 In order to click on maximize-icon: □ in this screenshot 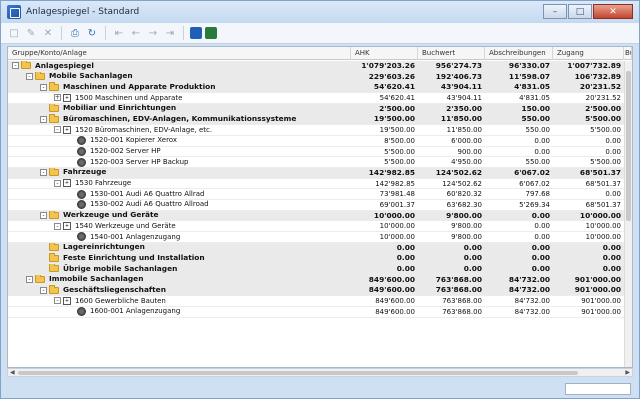, I will do `click(580, 11)`.